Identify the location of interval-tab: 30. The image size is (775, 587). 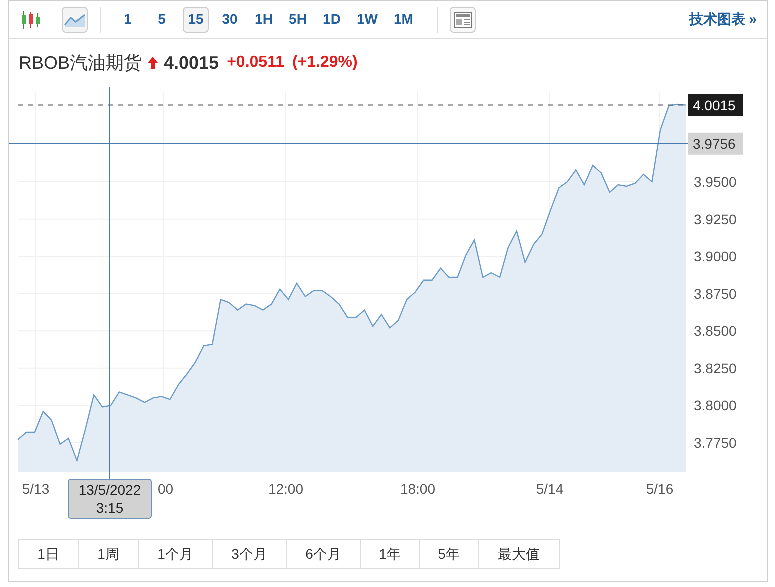
(230, 19).